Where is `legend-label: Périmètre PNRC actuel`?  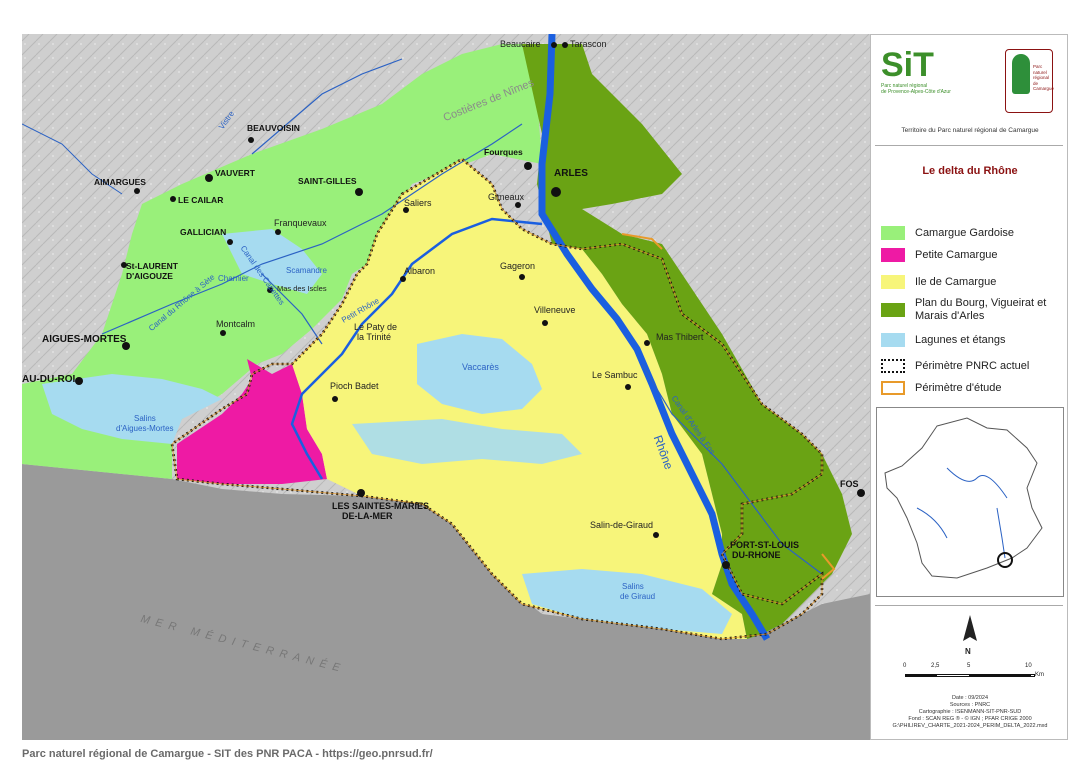
legend-label: Périmètre PNRC actuel is located at coordinates (972, 365).